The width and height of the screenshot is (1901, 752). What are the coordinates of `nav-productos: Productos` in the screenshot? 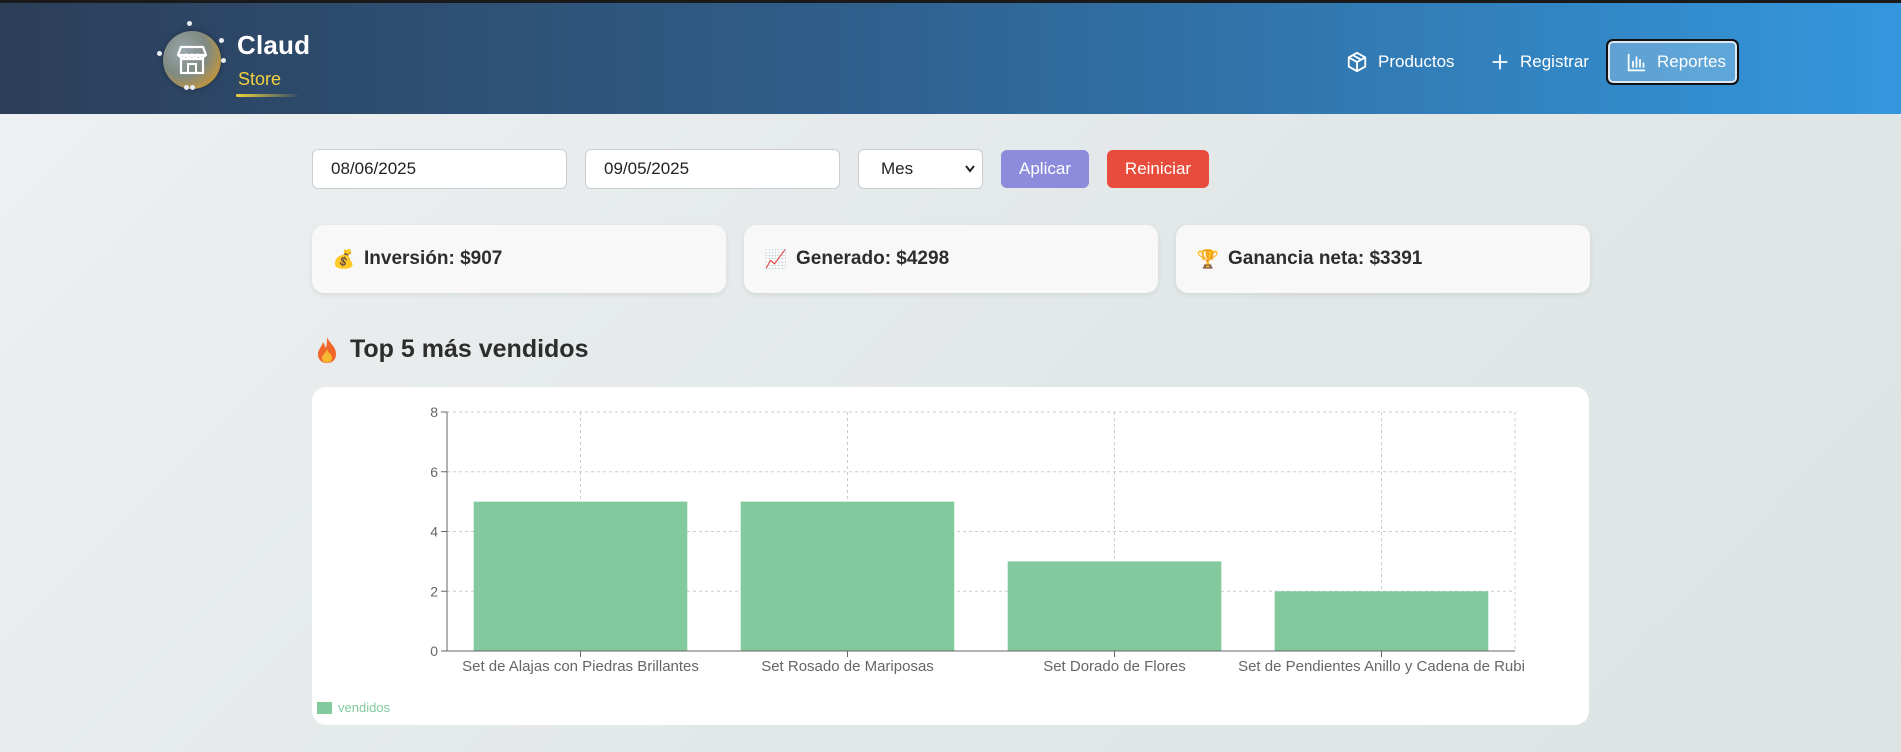 It's located at (1400, 62).